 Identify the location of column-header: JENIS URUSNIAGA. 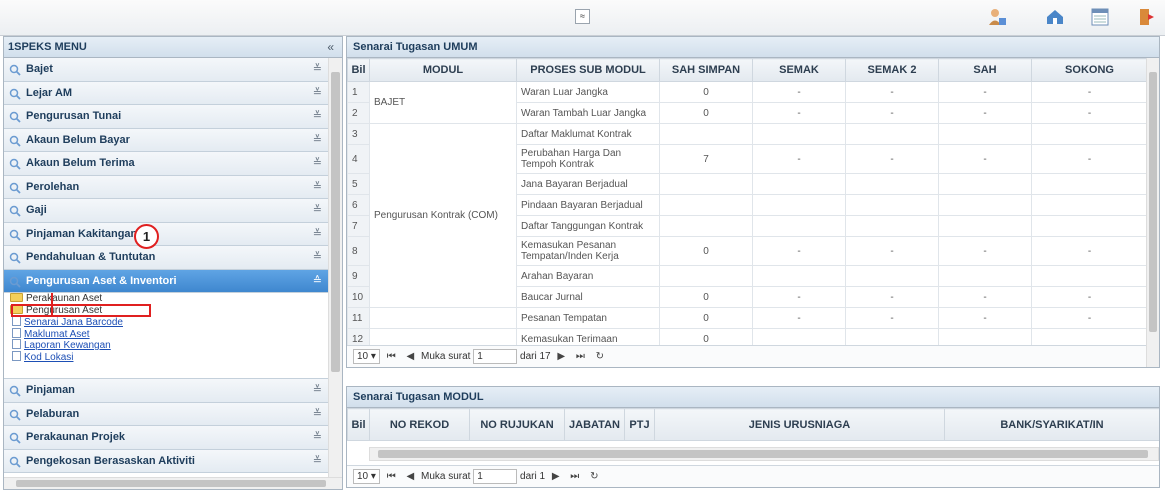
(799, 424).